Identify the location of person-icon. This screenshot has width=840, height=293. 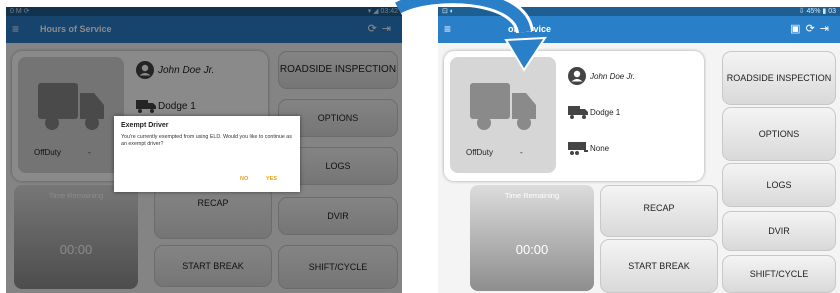
(579, 77).